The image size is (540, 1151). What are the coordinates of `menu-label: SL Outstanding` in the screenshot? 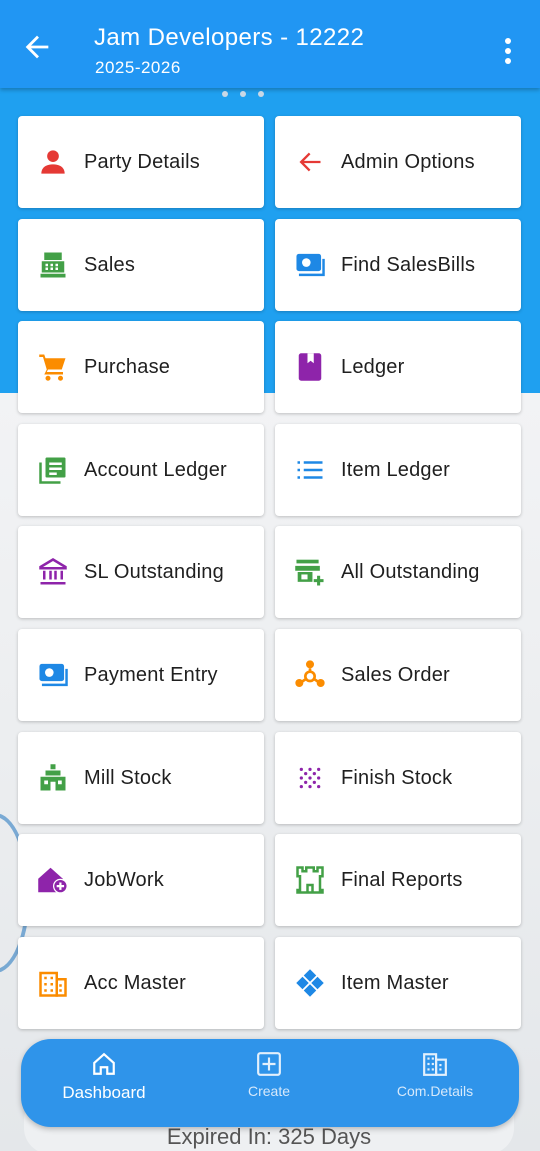 It's located at (154, 571).